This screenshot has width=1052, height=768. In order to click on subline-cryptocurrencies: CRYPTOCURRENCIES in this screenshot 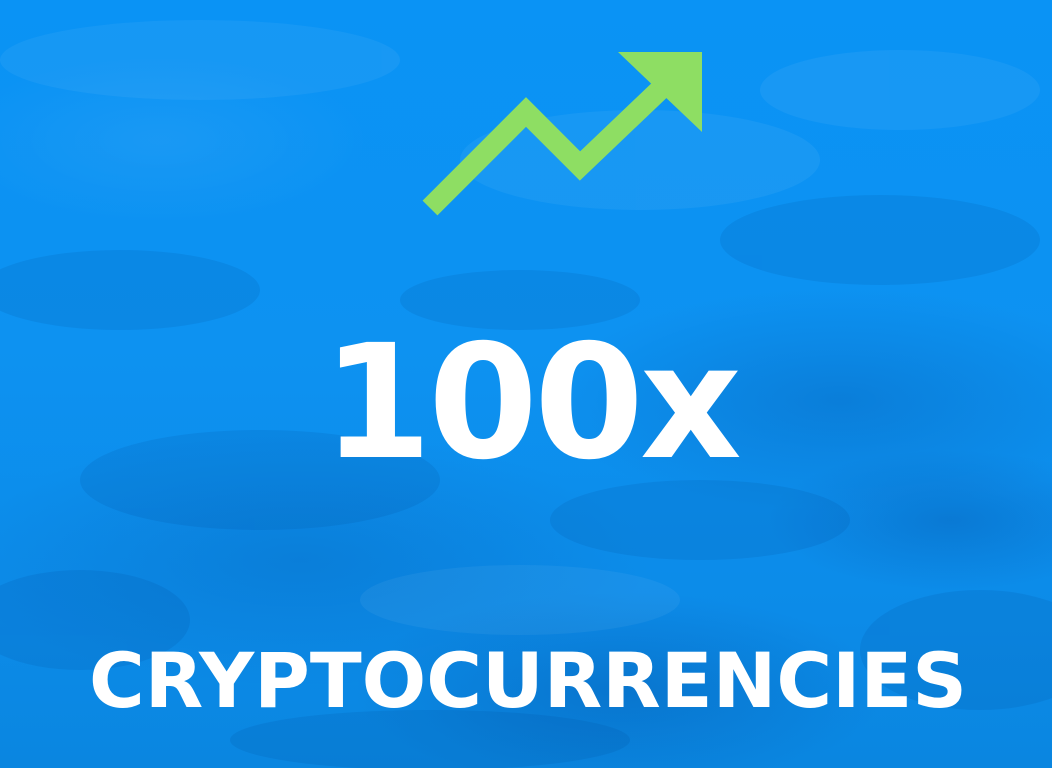, I will do `click(528, 680)`.